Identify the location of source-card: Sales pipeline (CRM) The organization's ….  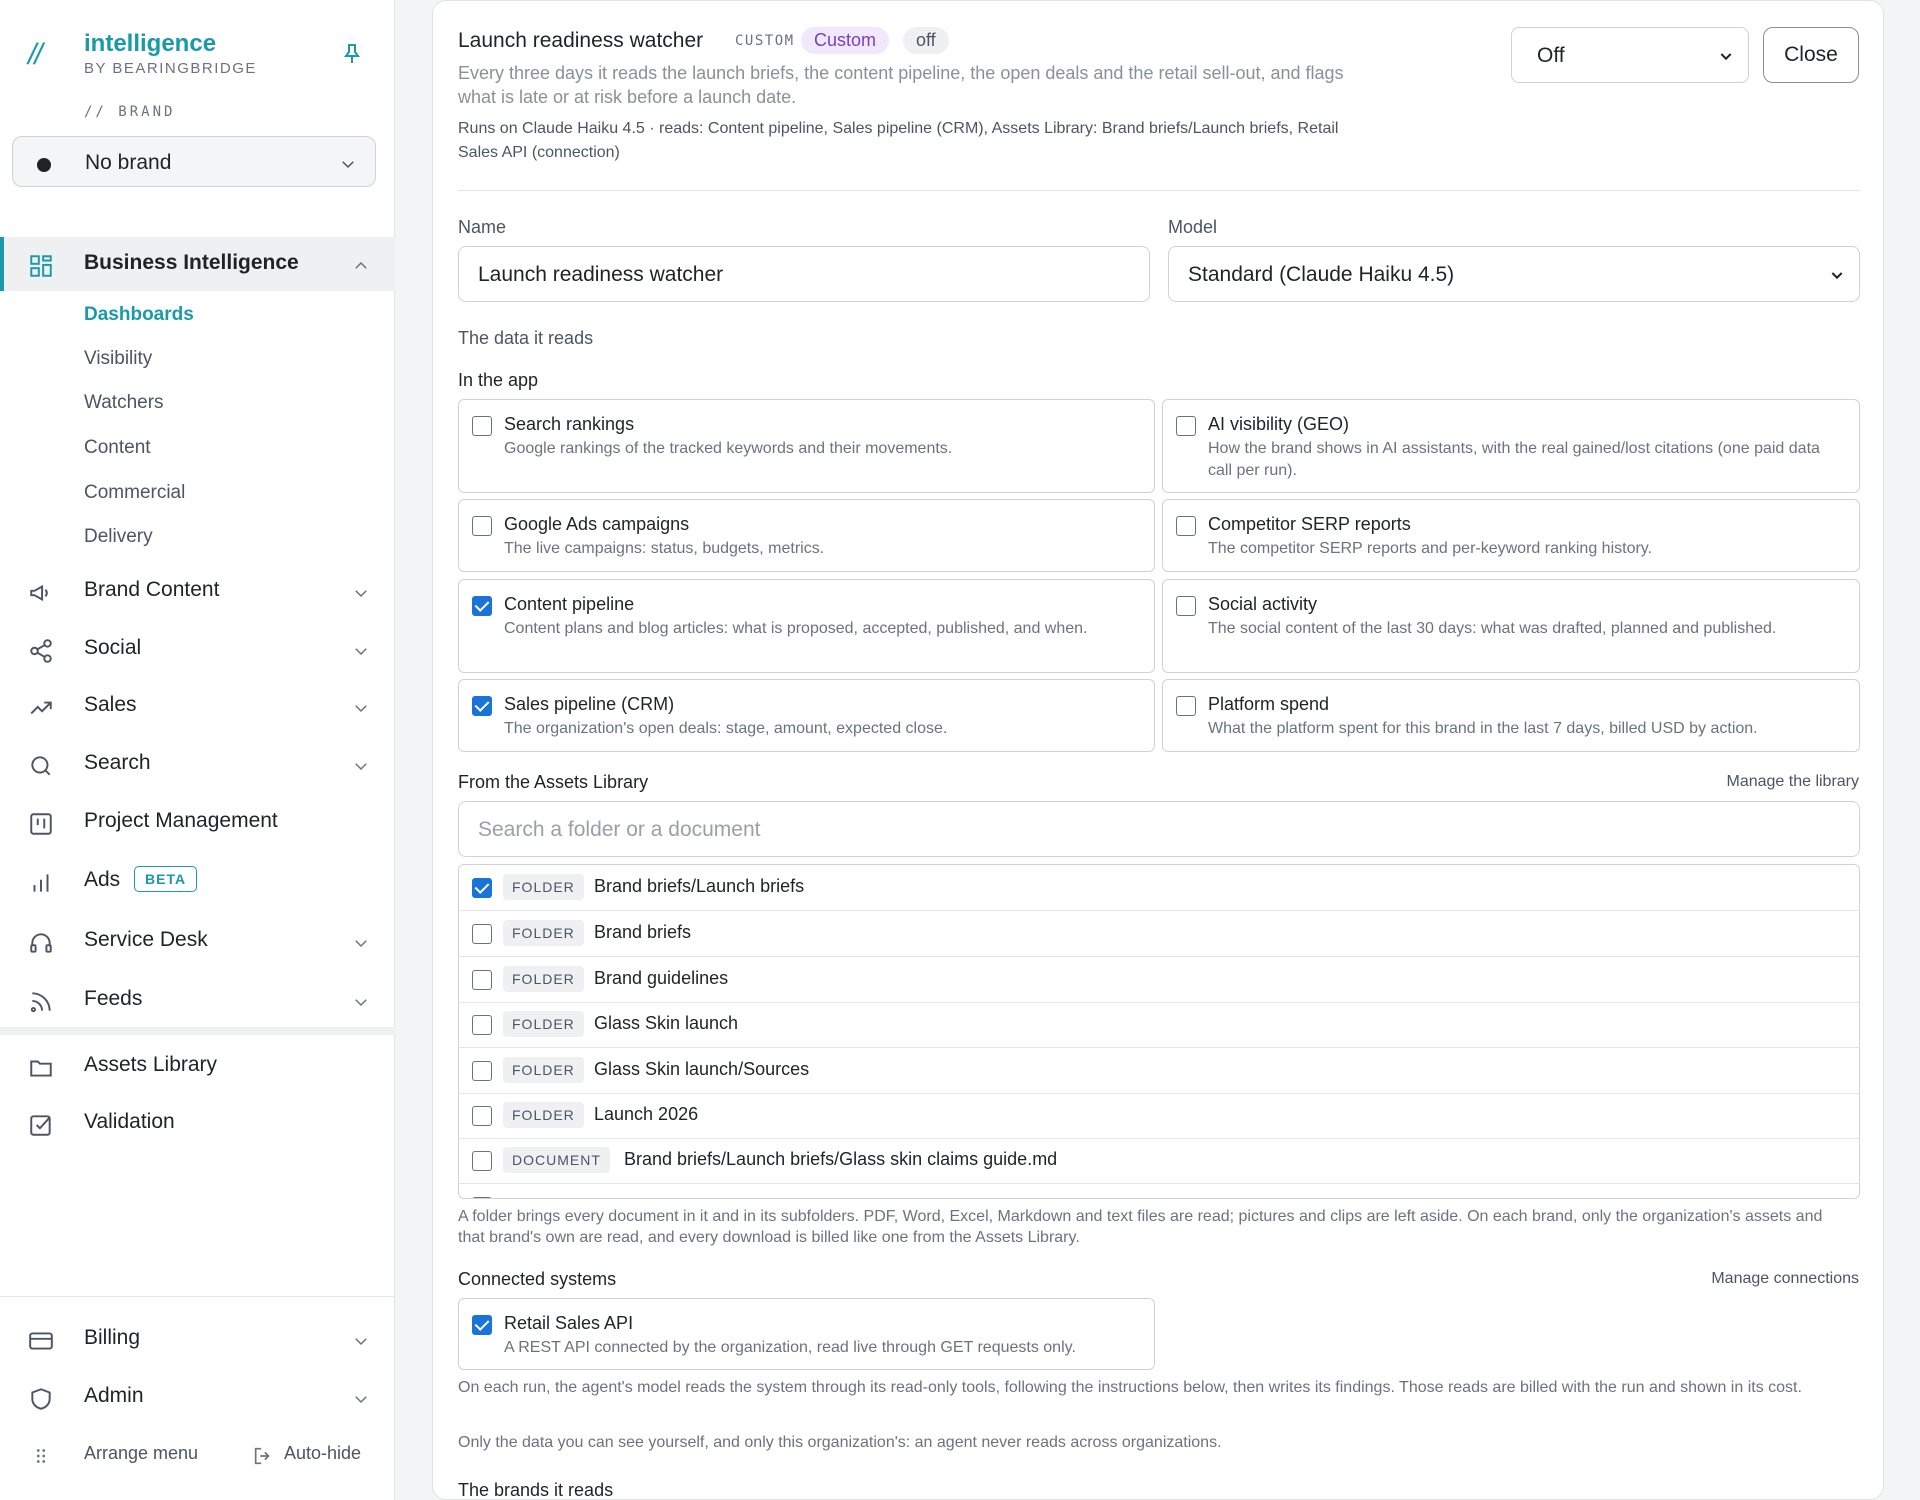
(806, 715).